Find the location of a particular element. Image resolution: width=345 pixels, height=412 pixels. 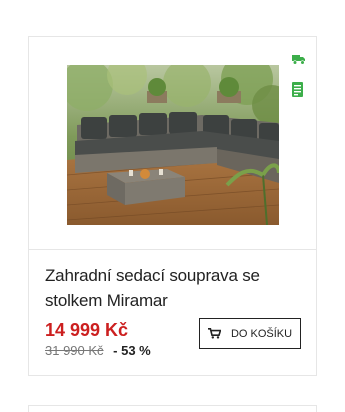

add-to-cart-button: DO KOŠÍKU is located at coordinates (250, 333).